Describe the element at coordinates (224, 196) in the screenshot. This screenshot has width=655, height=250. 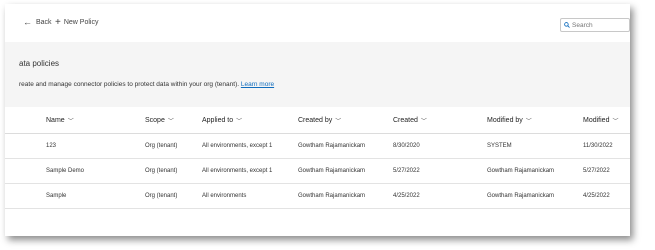
I see `cell-applied-to: All environments` at that location.